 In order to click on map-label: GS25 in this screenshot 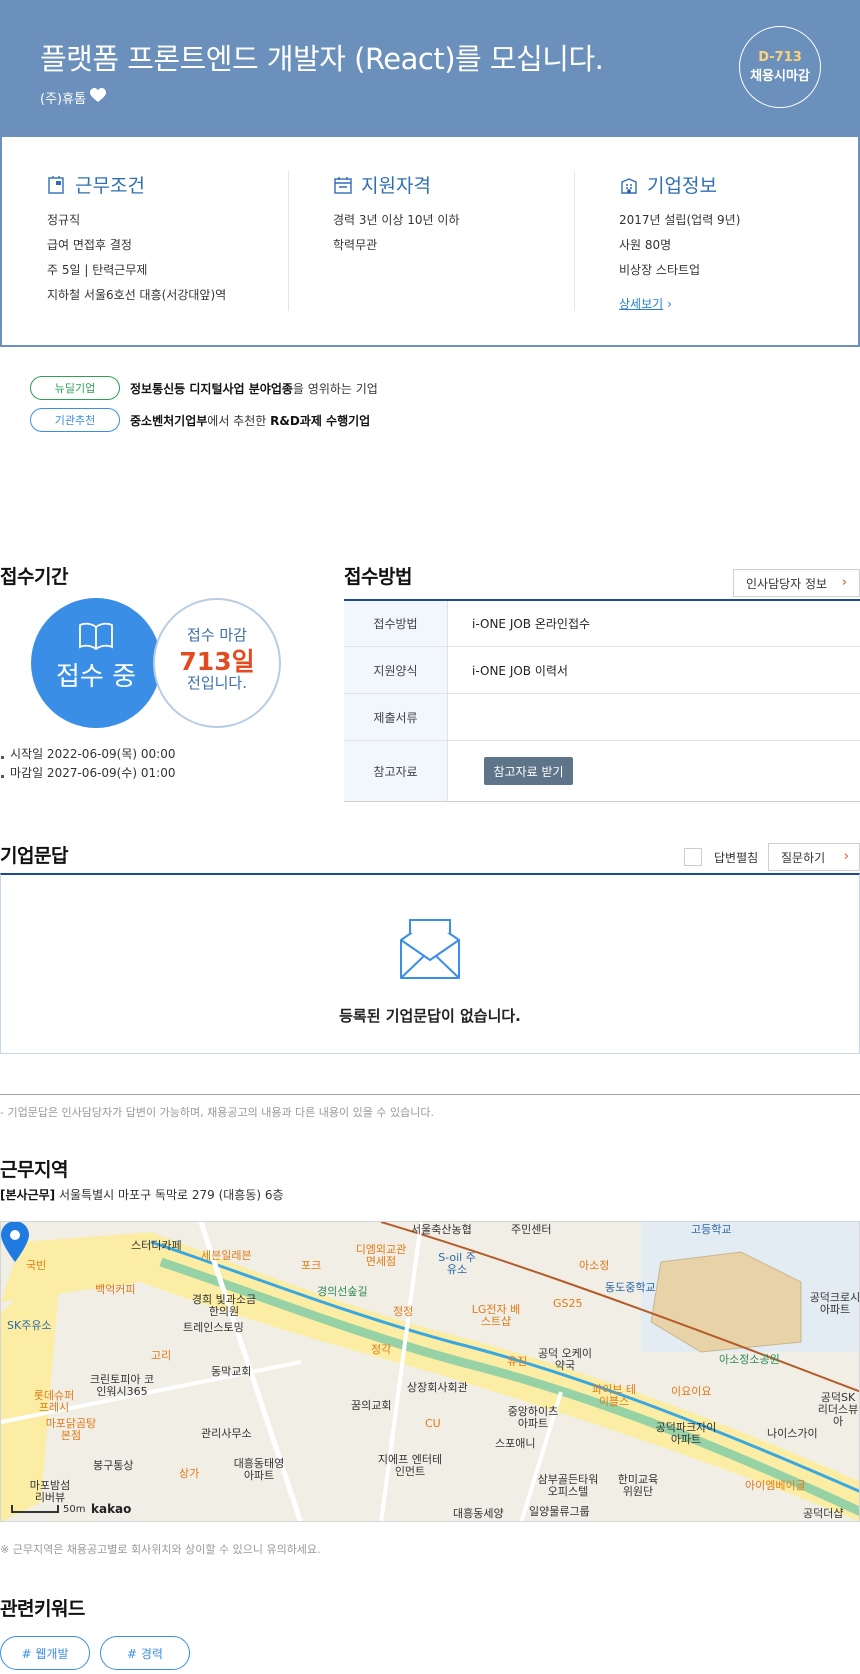, I will do `click(568, 1303)`.